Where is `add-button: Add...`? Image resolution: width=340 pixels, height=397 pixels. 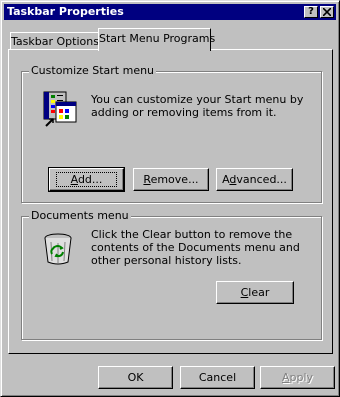 add-button: Add... is located at coordinates (86, 179).